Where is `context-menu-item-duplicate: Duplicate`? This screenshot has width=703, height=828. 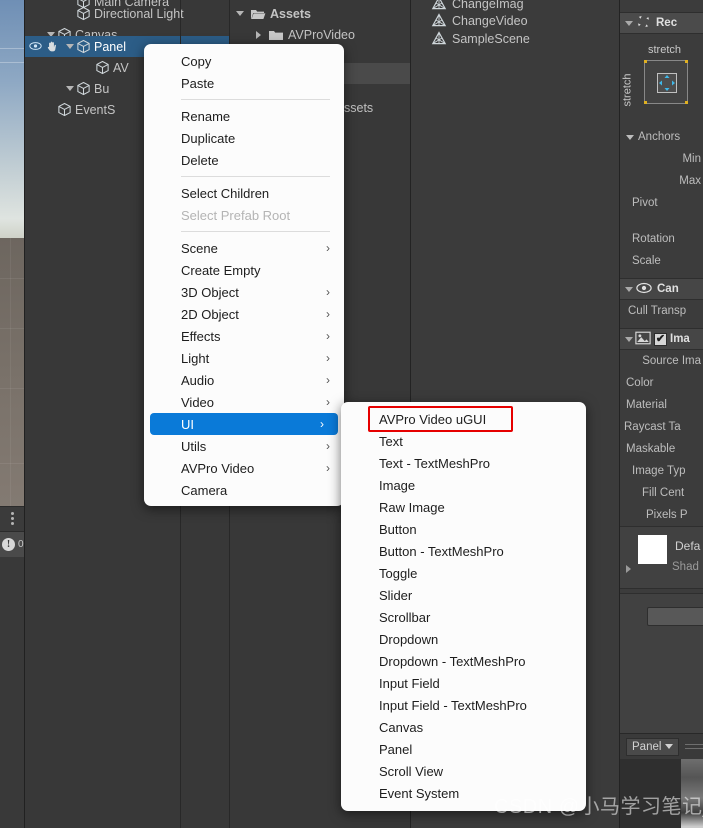
context-menu-item-duplicate: Duplicate is located at coordinates (244, 138).